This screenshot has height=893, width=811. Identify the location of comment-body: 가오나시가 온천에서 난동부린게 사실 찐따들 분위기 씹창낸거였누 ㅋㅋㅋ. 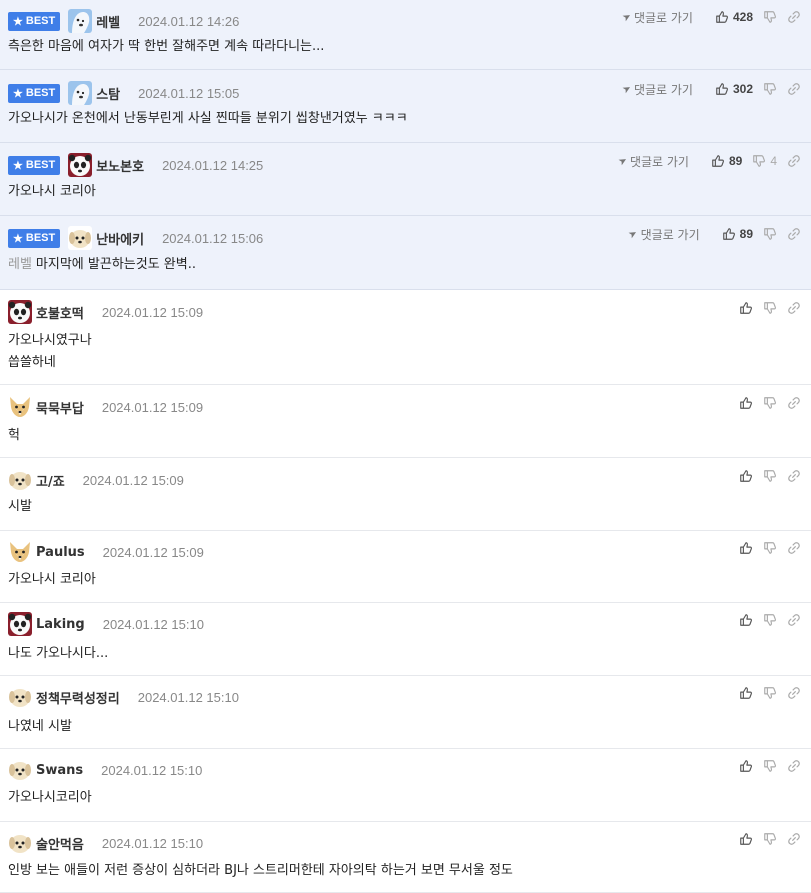
(208, 119).